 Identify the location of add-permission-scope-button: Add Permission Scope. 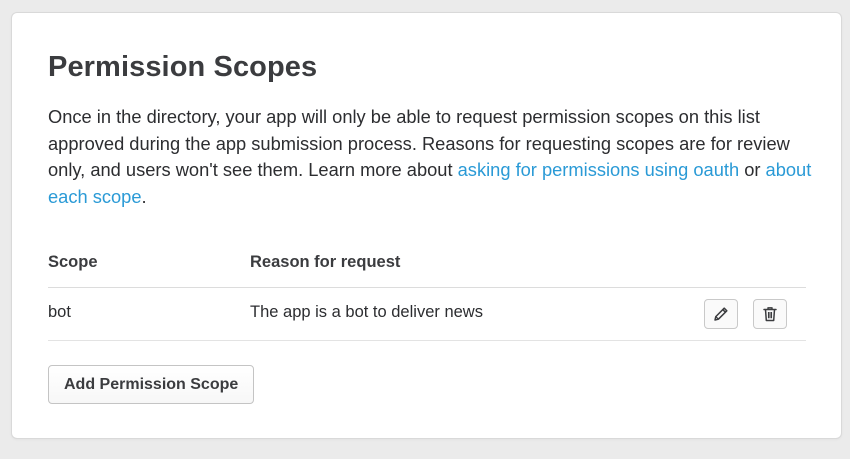
(151, 384).